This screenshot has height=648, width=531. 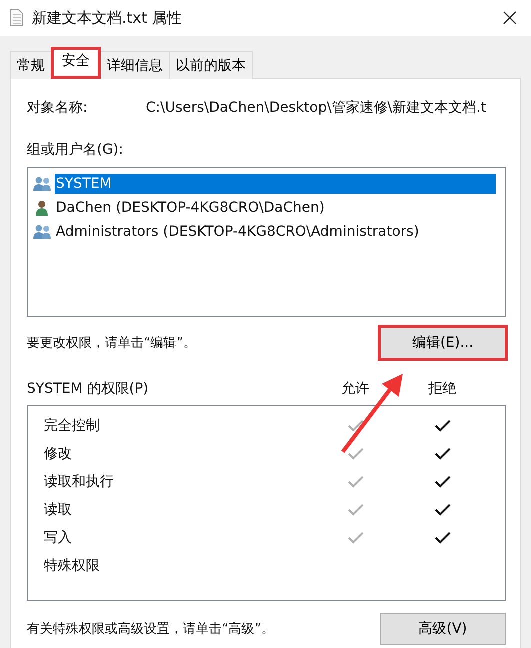 What do you see at coordinates (88, 389) in the screenshot?
I see `permissions-label: SYSTEM 的权限(P)` at bounding box center [88, 389].